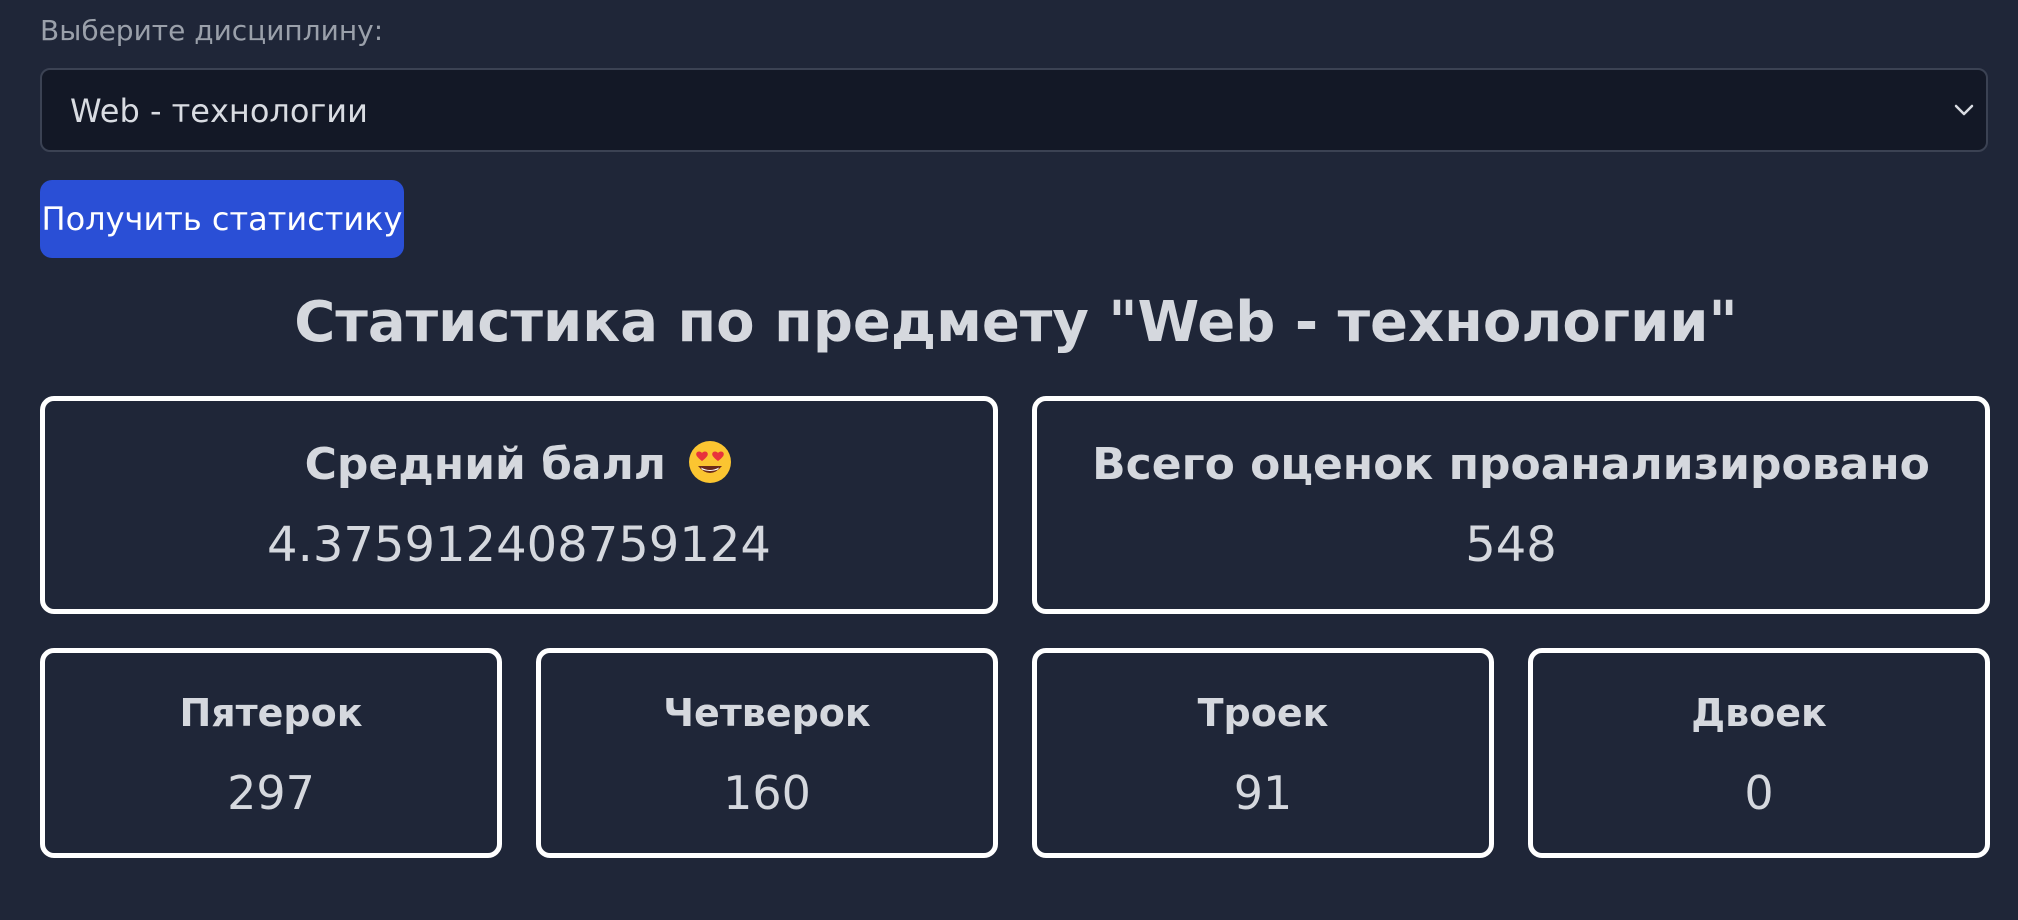 This screenshot has width=2018, height=920. I want to click on grade-card-title: Пятерок, so click(271, 713).